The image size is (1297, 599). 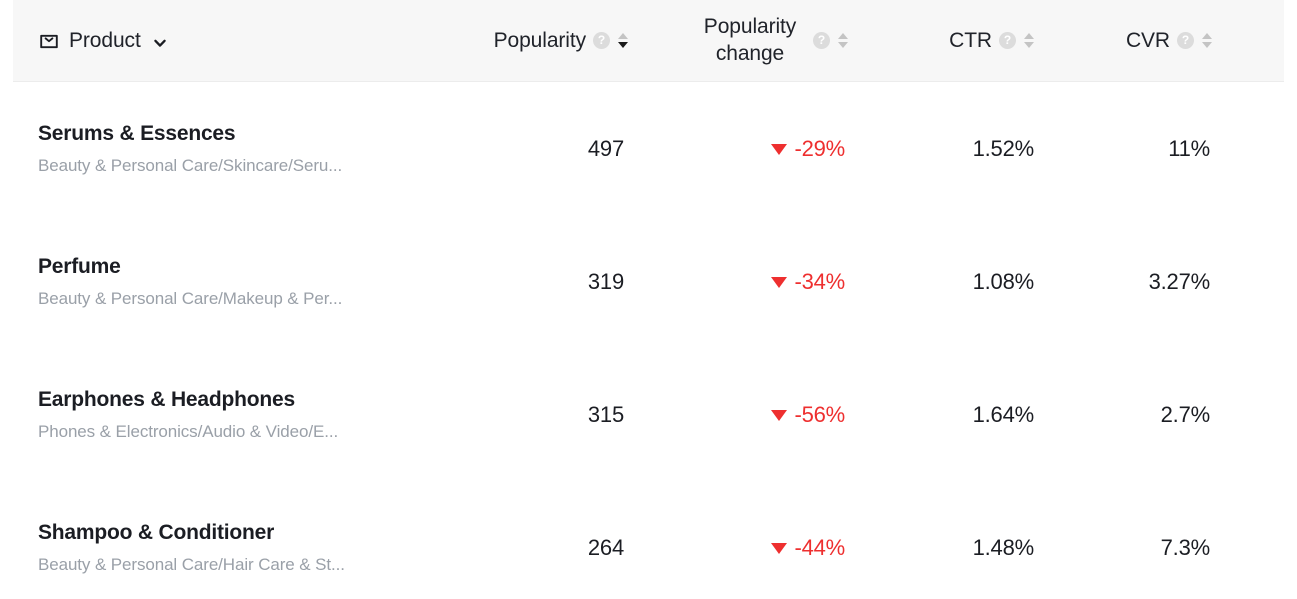 What do you see at coordinates (105, 40) in the screenshot?
I see `column-header-product-label: Product` at bounding box center [105, 40].